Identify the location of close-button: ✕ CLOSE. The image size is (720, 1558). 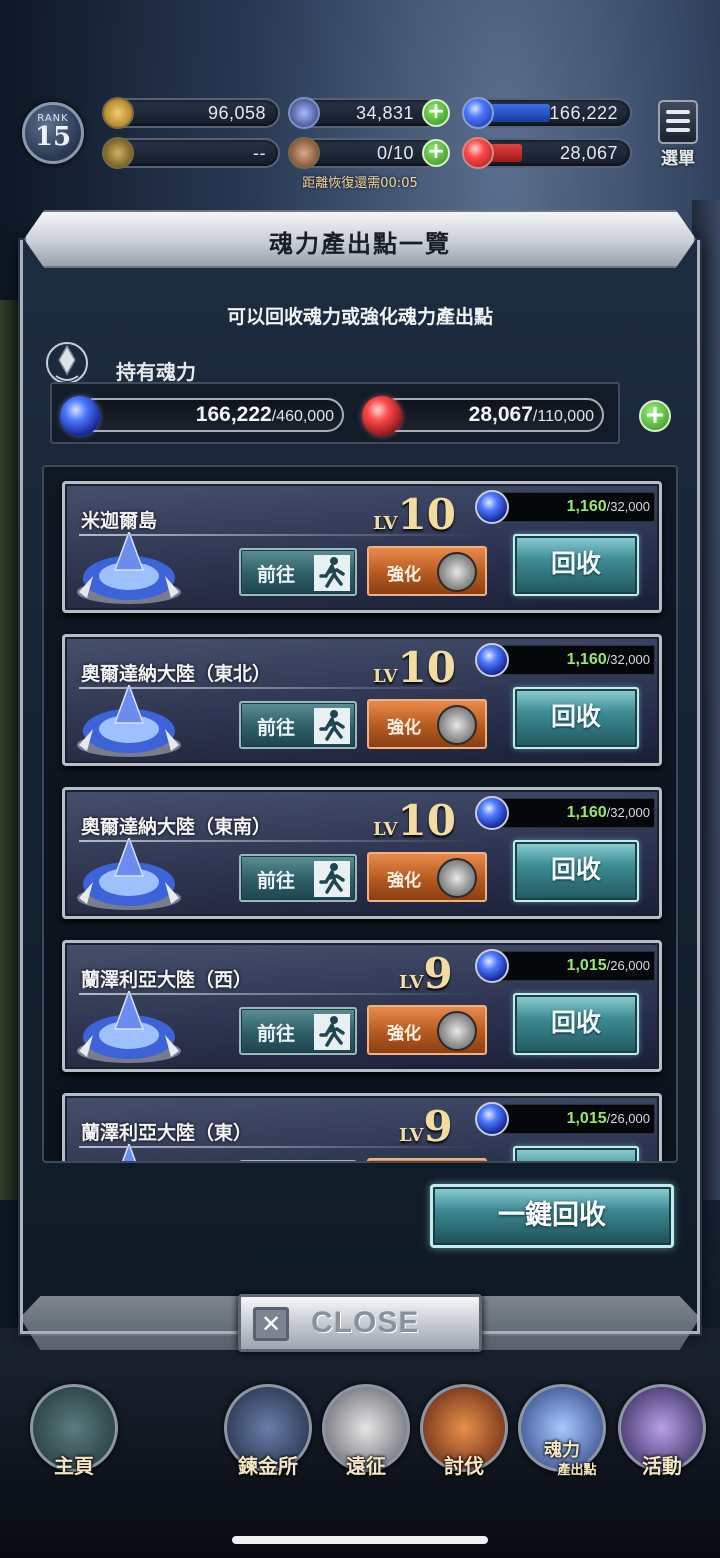
(360, 1323).